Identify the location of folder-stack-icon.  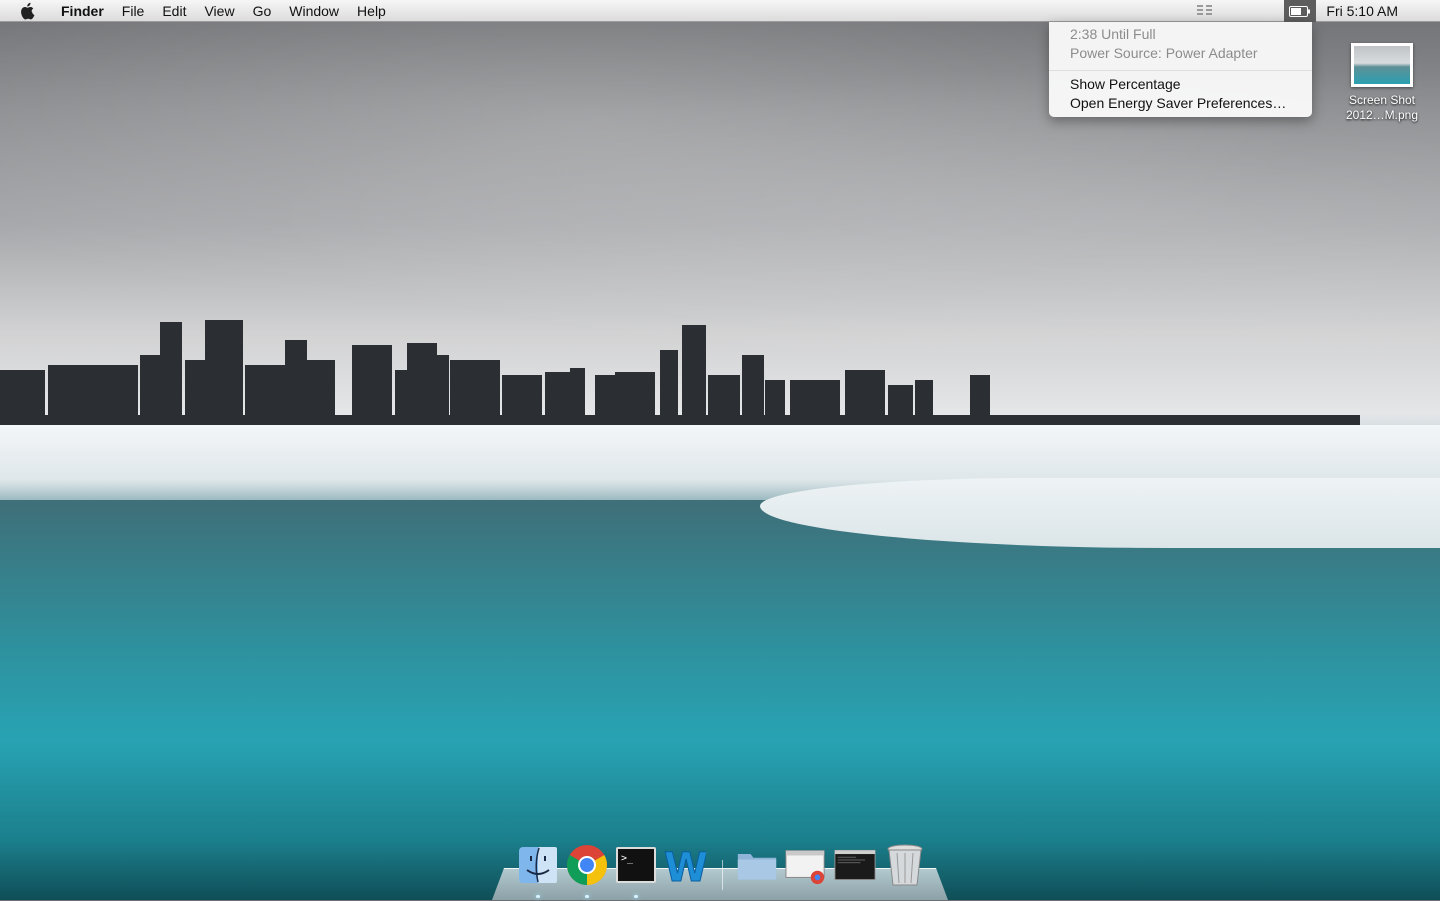
(757, 865).